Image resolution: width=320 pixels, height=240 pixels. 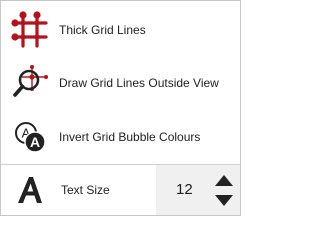 I want to click on invert-grid-bubble-icon: A A, so click(x=30, y=137).